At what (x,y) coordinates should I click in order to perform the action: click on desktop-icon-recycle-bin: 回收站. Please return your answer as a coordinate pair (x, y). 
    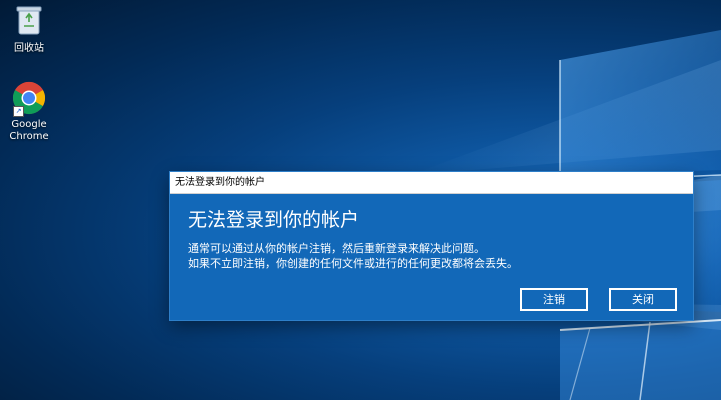
    Looking at the image, I should click on (29, 29).